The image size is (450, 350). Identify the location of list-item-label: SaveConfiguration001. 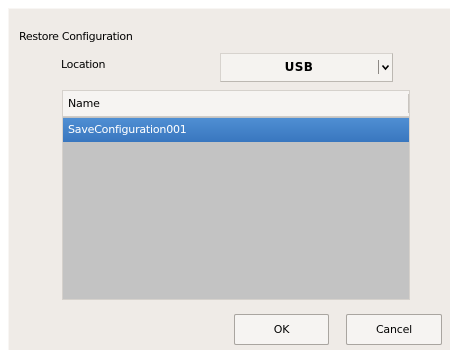
(127, 129).